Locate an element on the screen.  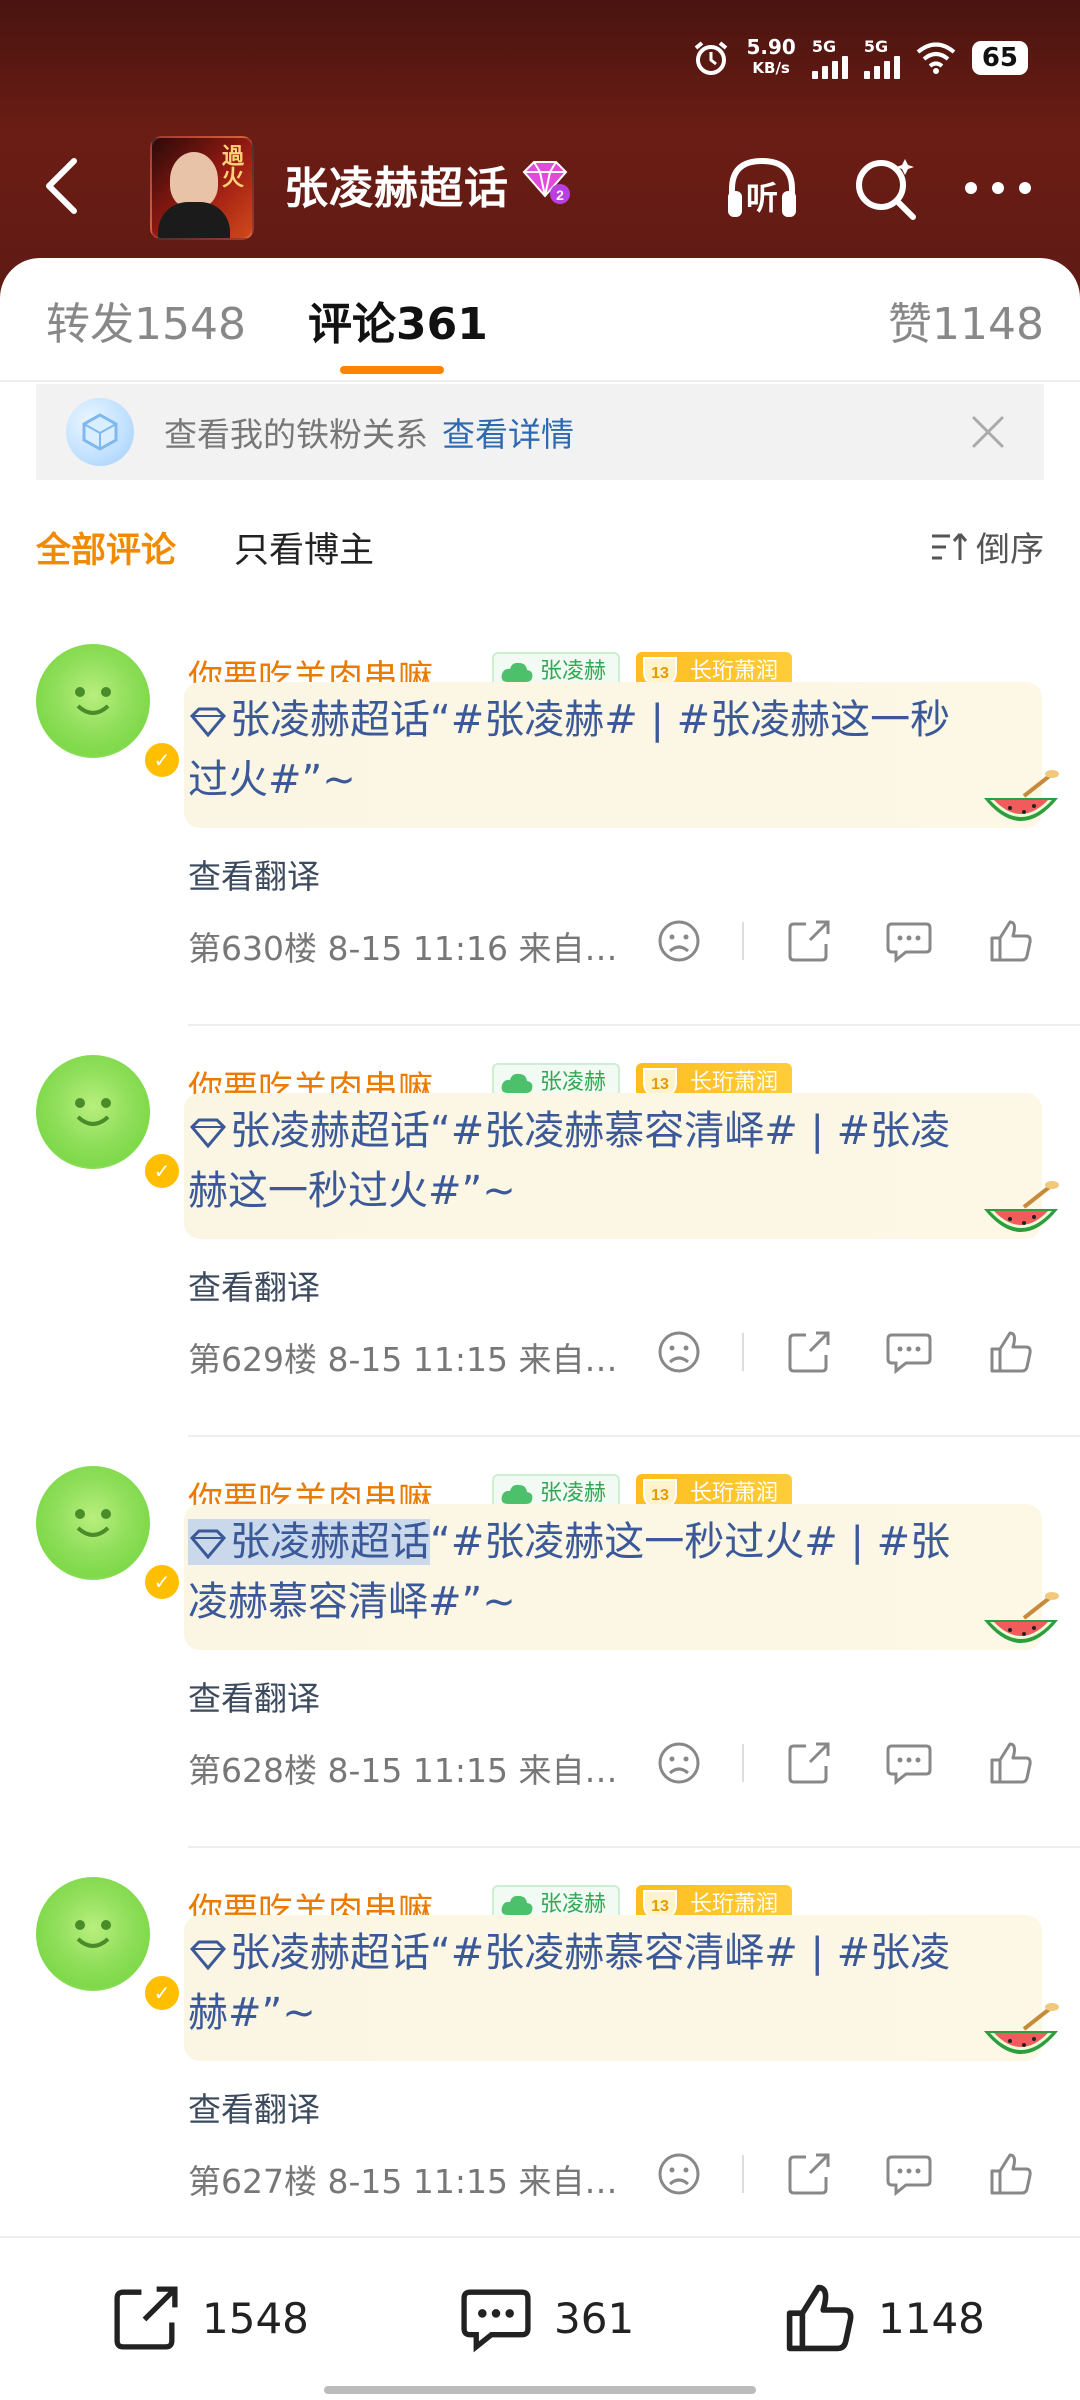
floor-number: 第630楼 is located at coordinates (252, 948).